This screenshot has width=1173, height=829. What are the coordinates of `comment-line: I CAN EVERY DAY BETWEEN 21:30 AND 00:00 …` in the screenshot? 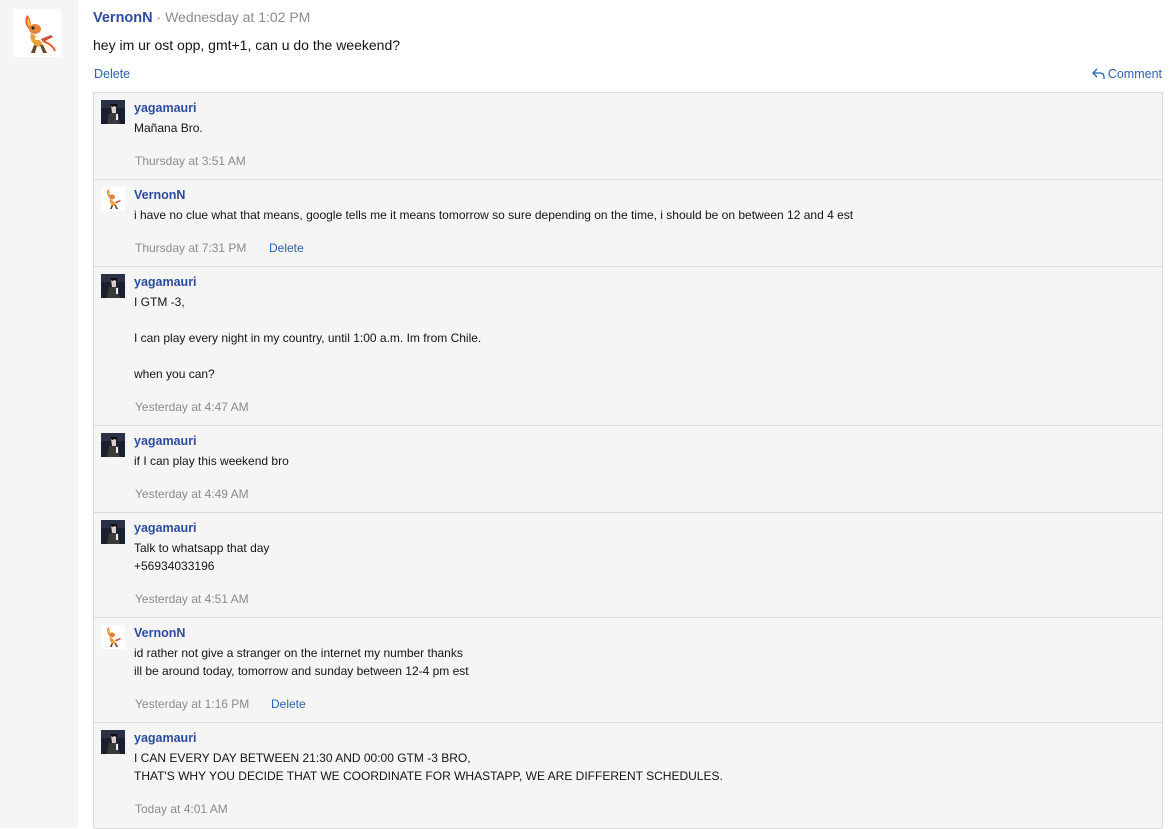 It's located at (302, 758).